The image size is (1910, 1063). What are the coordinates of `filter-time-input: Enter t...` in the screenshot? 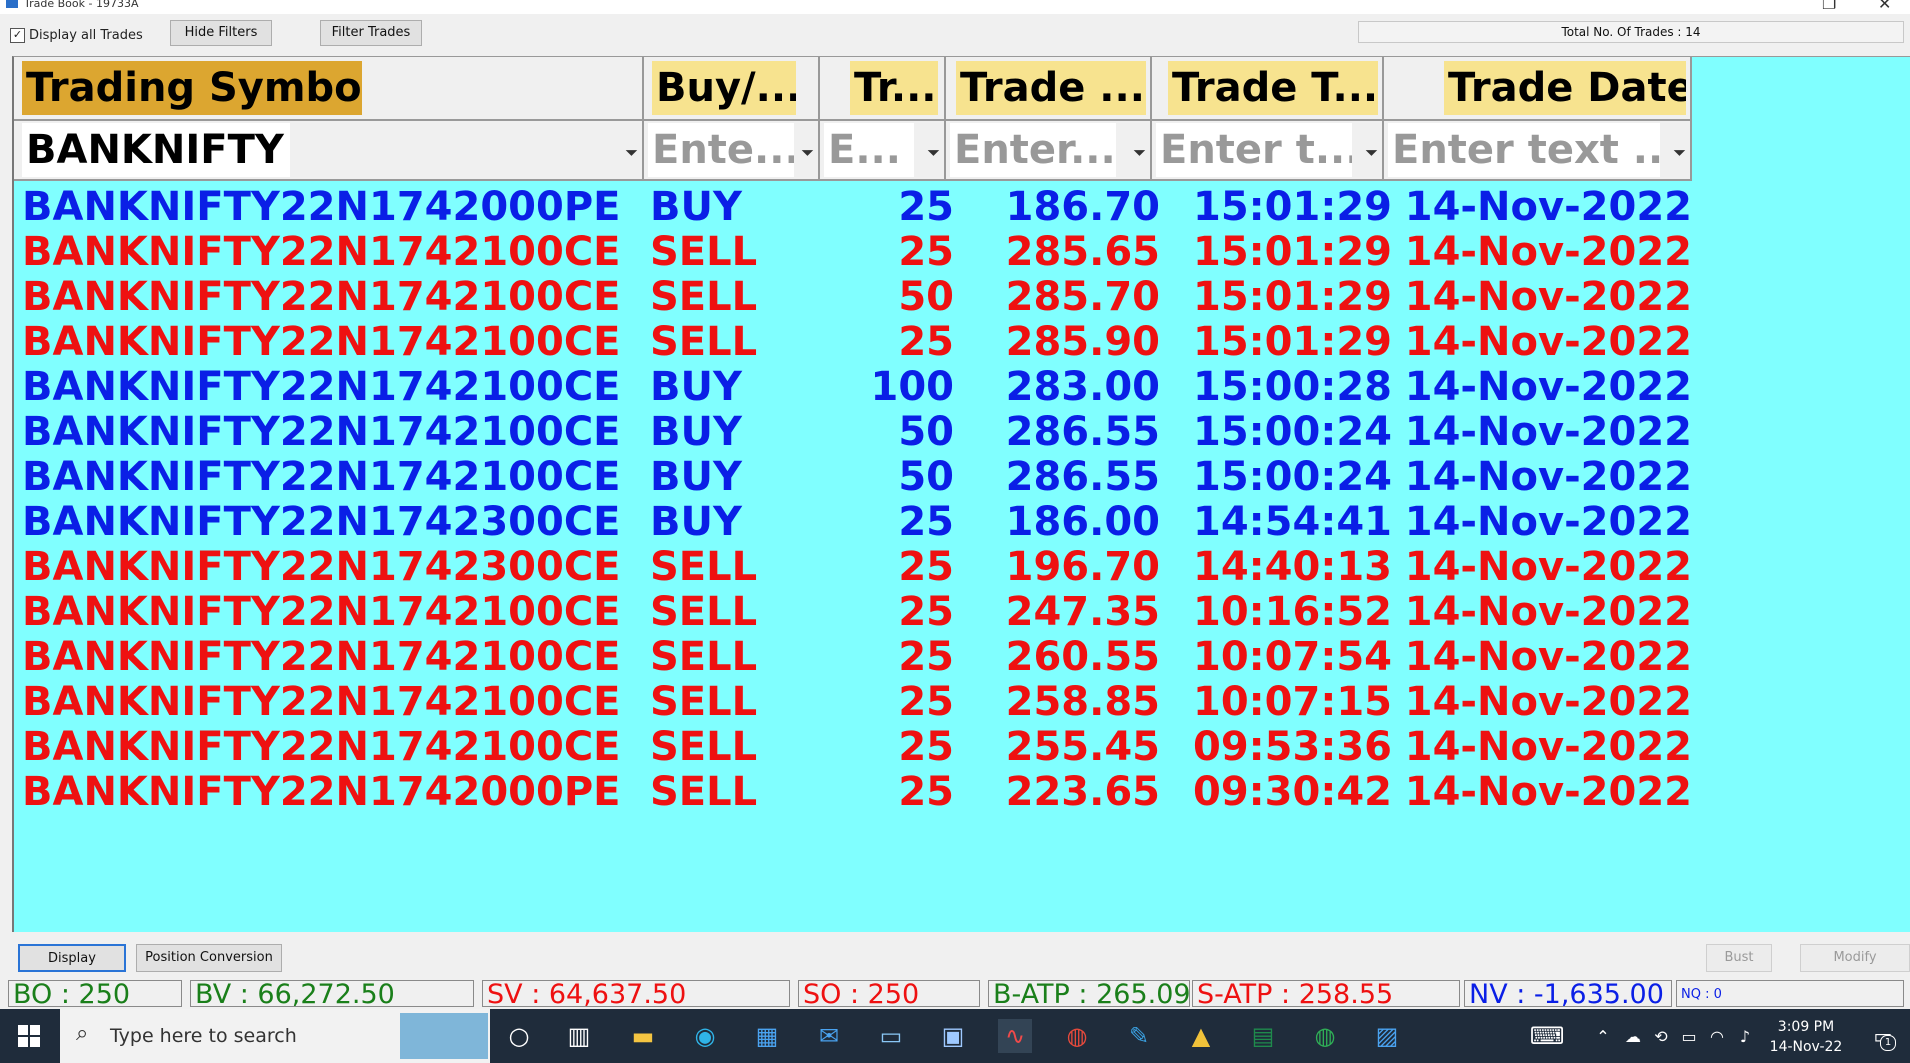 It's located at (1254, 150).